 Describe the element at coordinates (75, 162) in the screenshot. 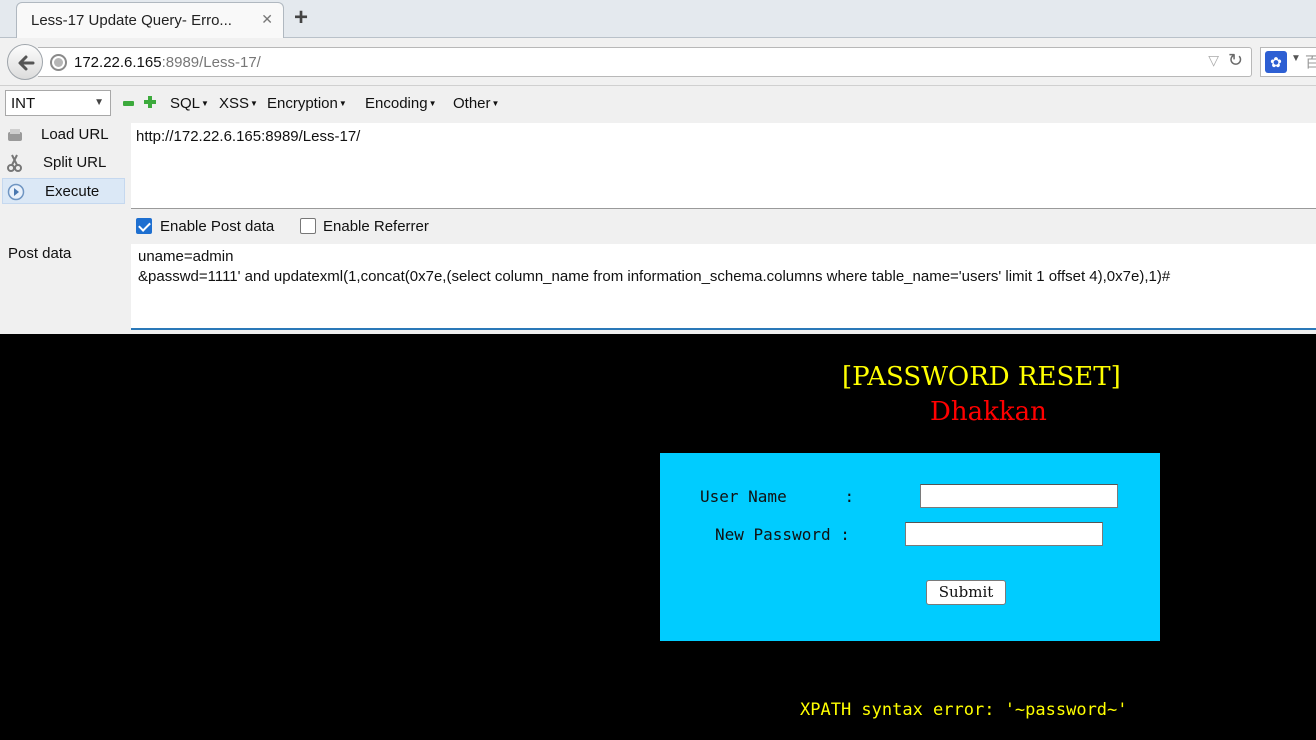

I see `split-url-label: Split URL` at that location.